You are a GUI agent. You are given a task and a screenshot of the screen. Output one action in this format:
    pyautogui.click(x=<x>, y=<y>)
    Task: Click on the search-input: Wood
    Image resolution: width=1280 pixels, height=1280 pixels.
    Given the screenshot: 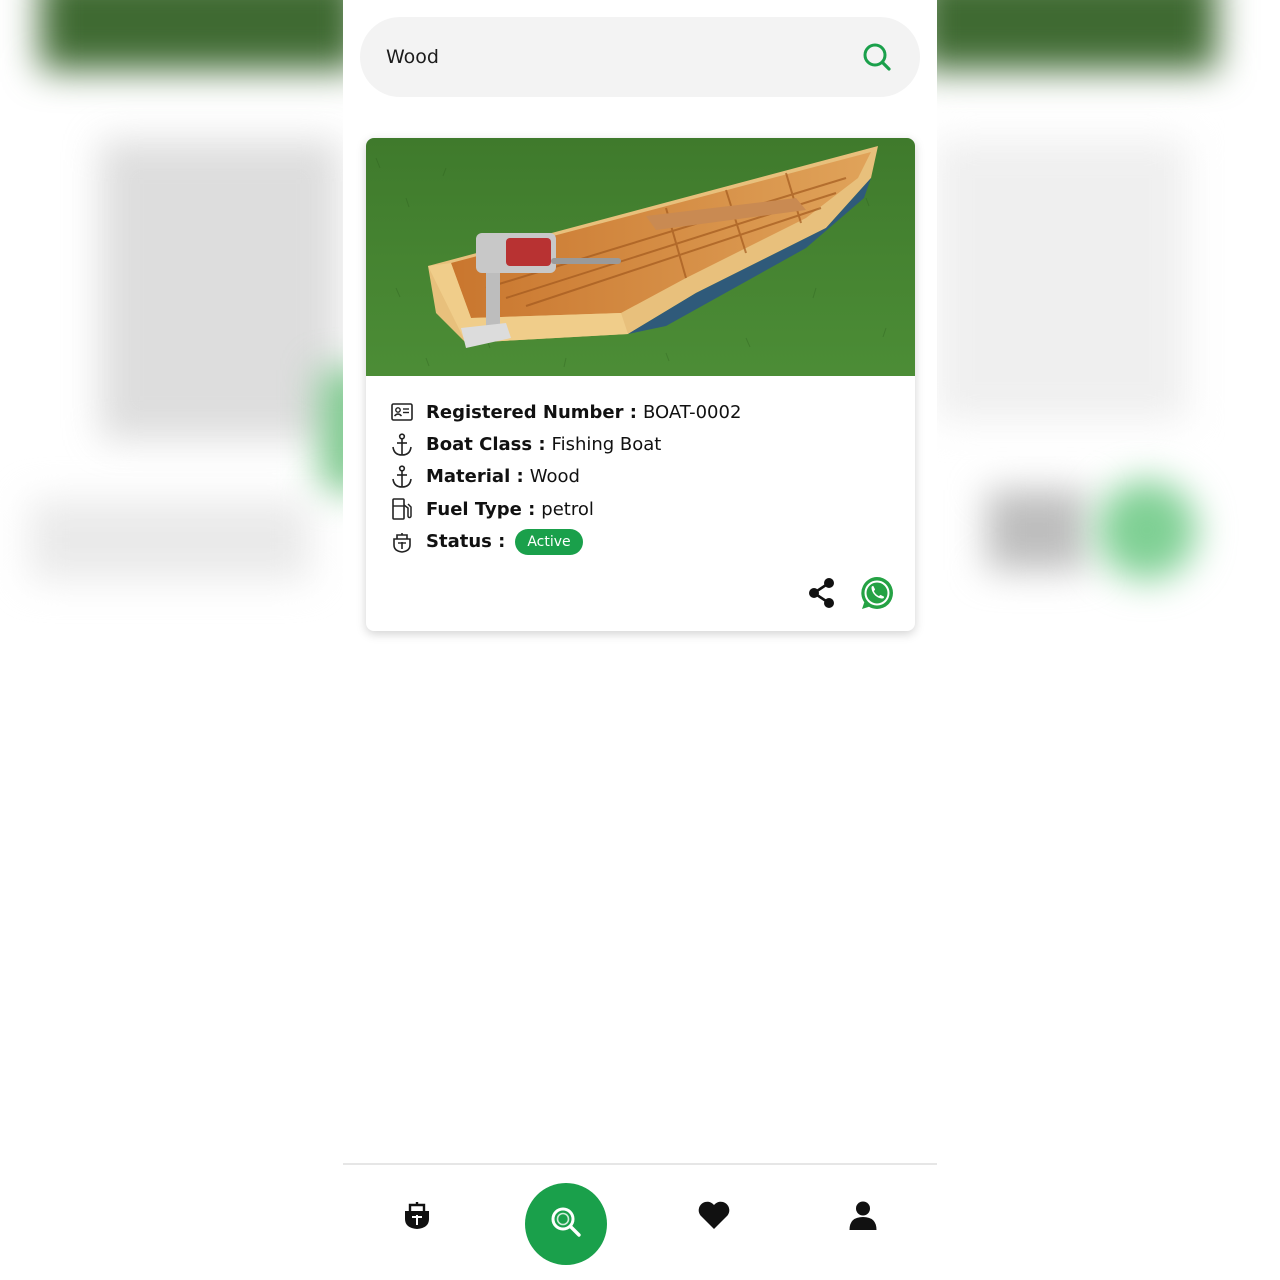 What is the action you would take?
    pyautogui.click(x=623, y=57)
    